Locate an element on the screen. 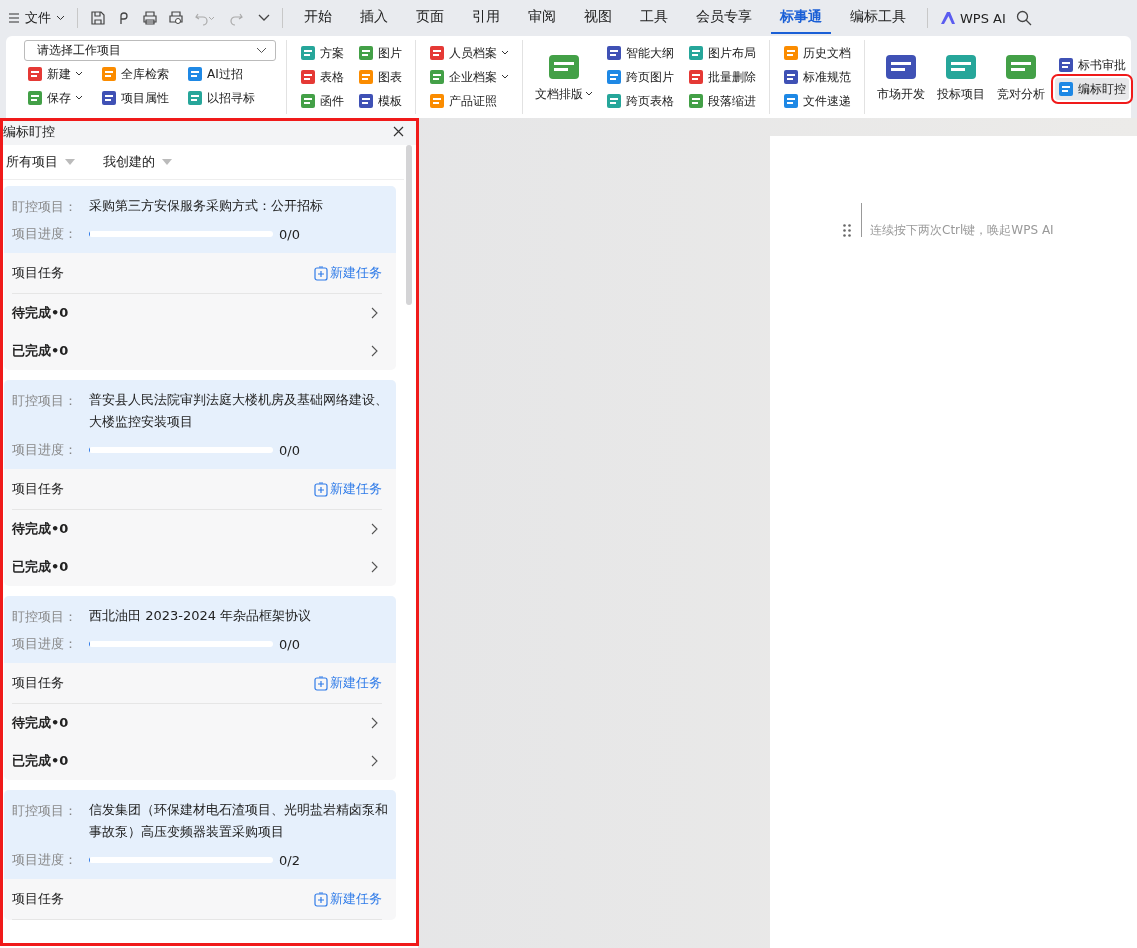 This screenshot has height=948, width=1137. ribbon-button: 文件速递 is located at coordinates (817, 101).